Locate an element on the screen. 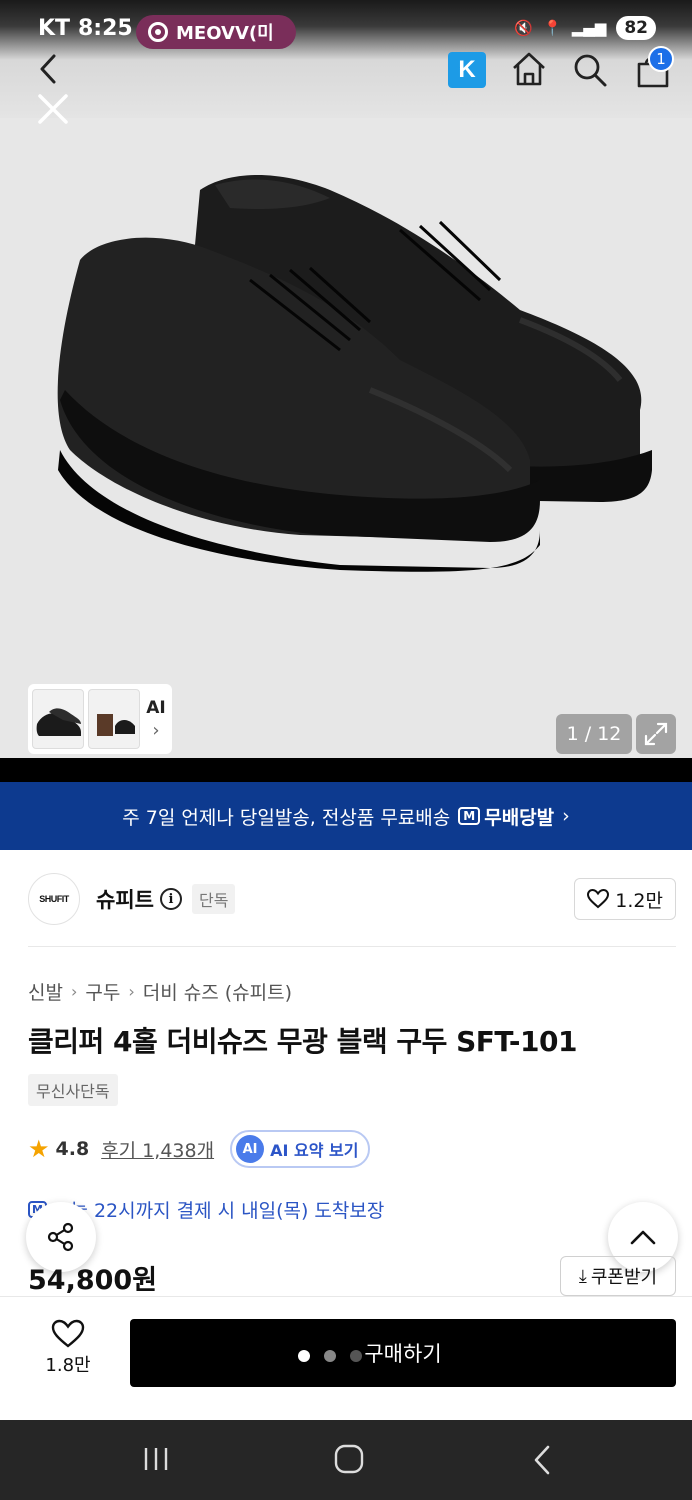 The height and width of the screenshot is (1500, 692). mute-icon: 🔇 is located at coordinates (524, 28).